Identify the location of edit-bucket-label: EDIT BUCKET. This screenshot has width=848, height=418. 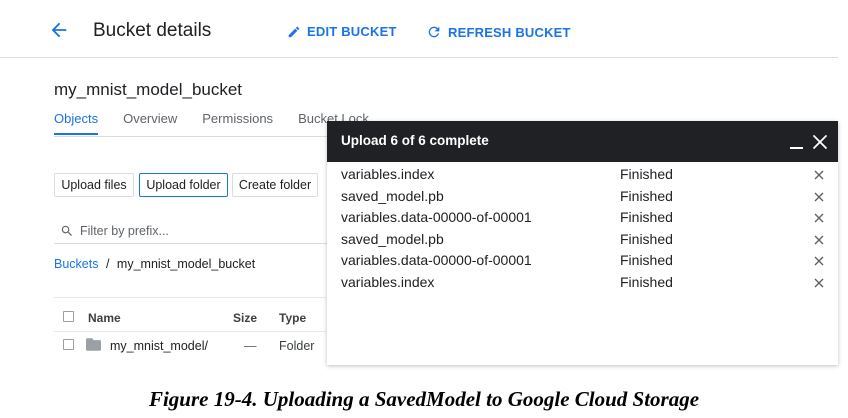
(352, 31).